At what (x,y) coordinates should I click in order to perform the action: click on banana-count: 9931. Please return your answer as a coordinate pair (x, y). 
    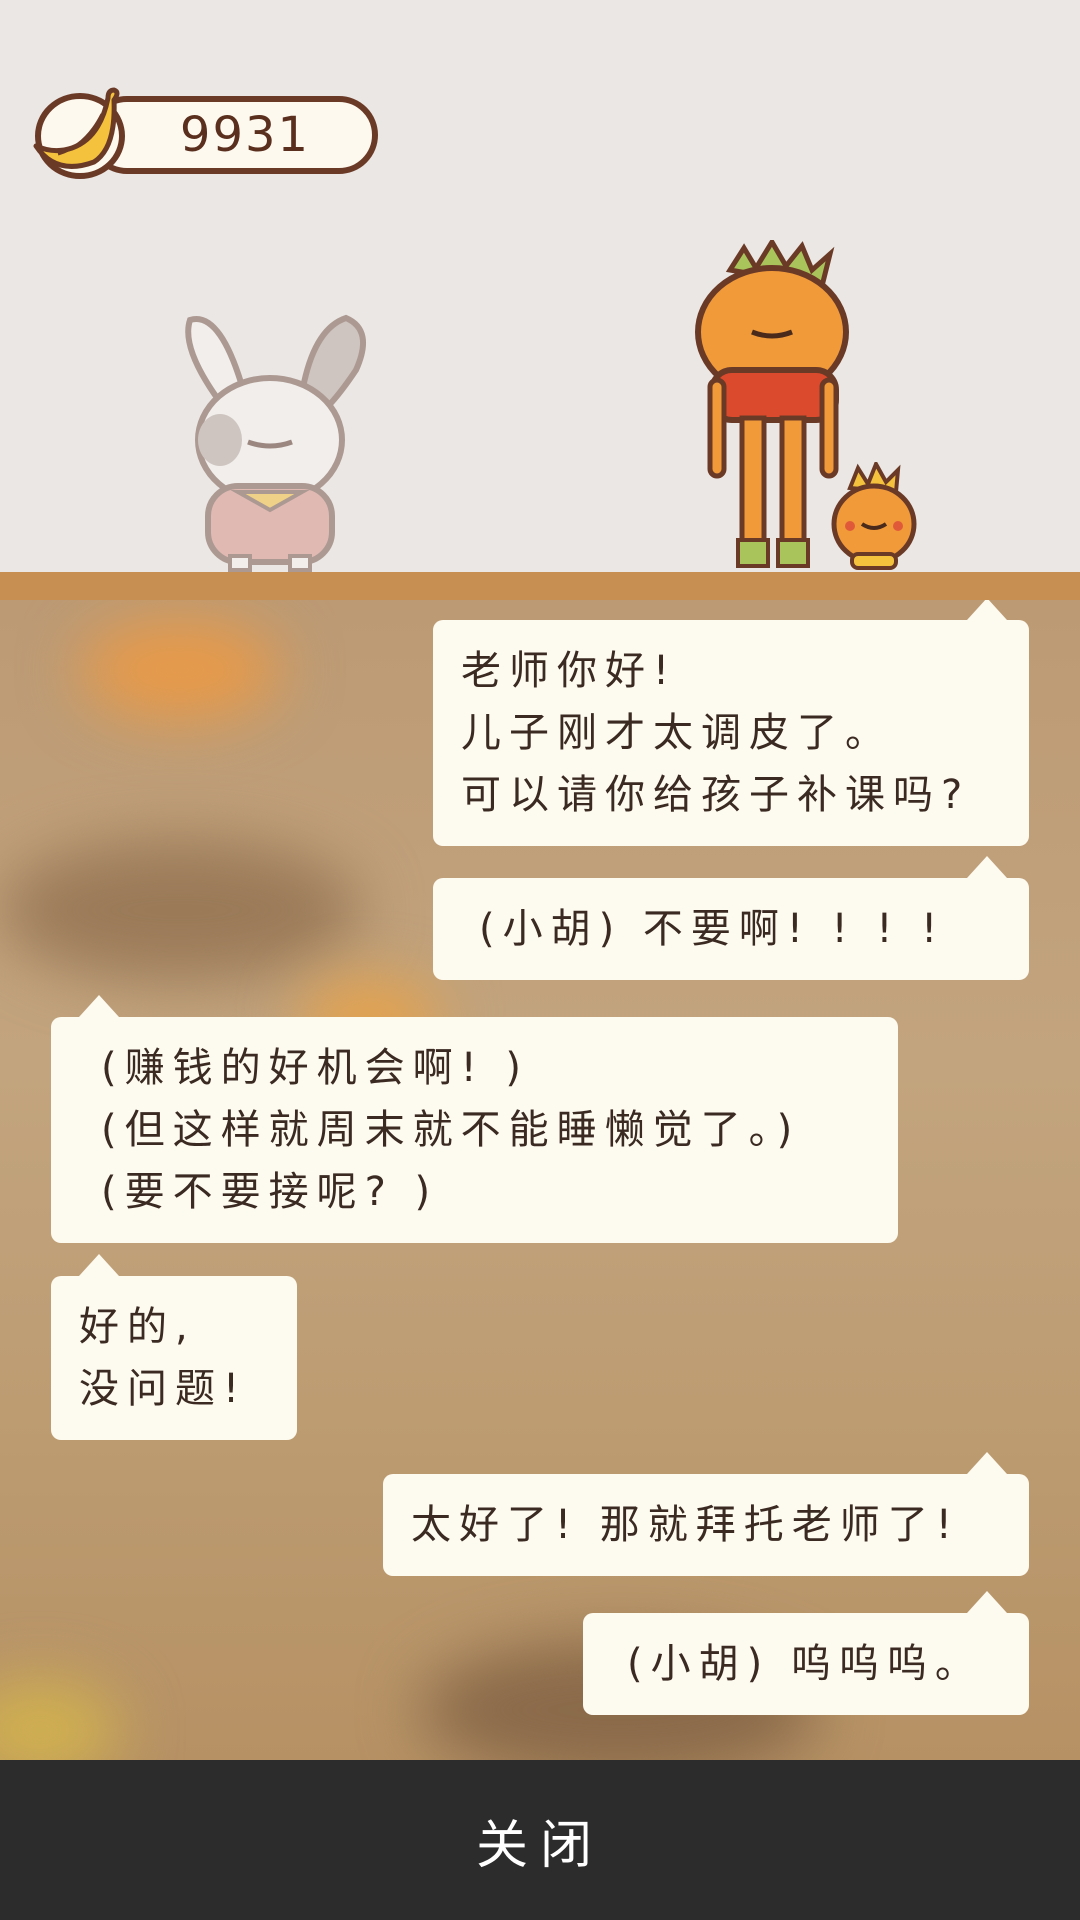
    Looking at the image, I should click on (245, 135).